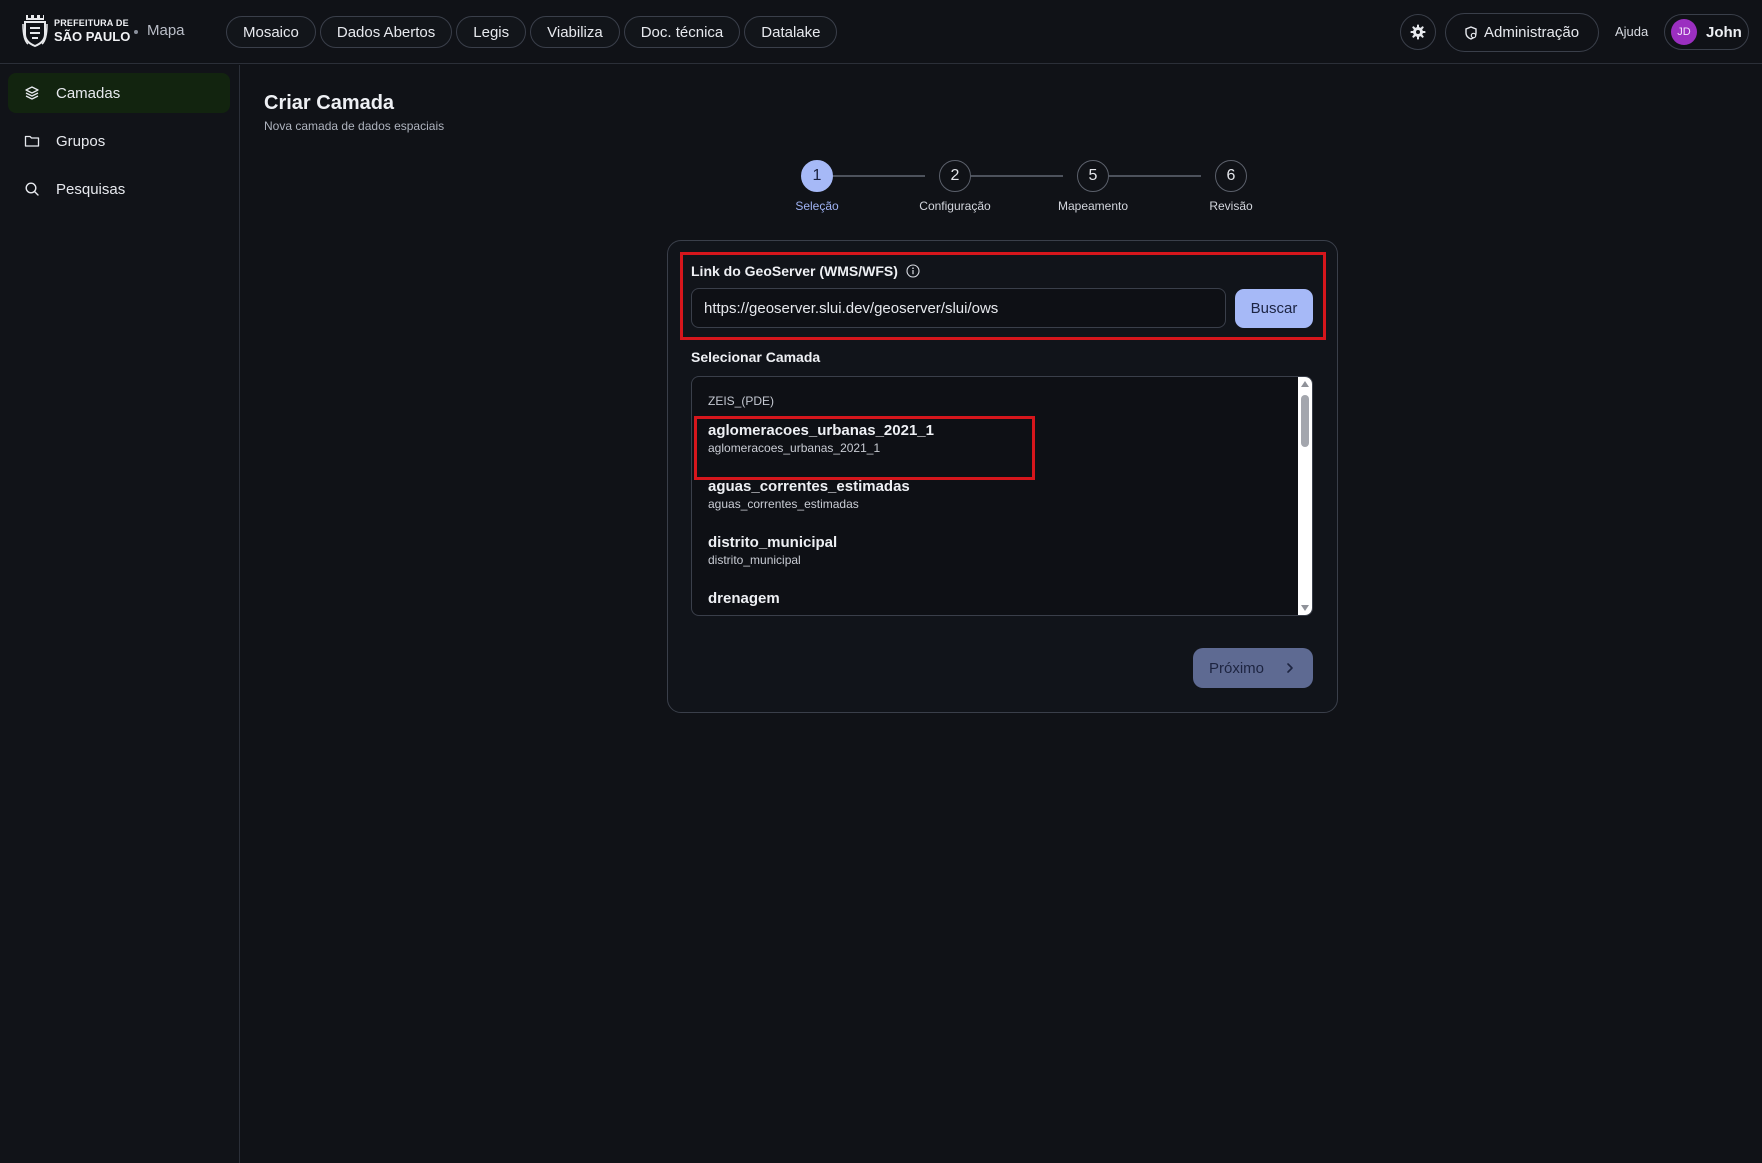 This screenshot has height=1163, width=1762. I want to click on nav-datalake: Datalake, so click(791, 32).